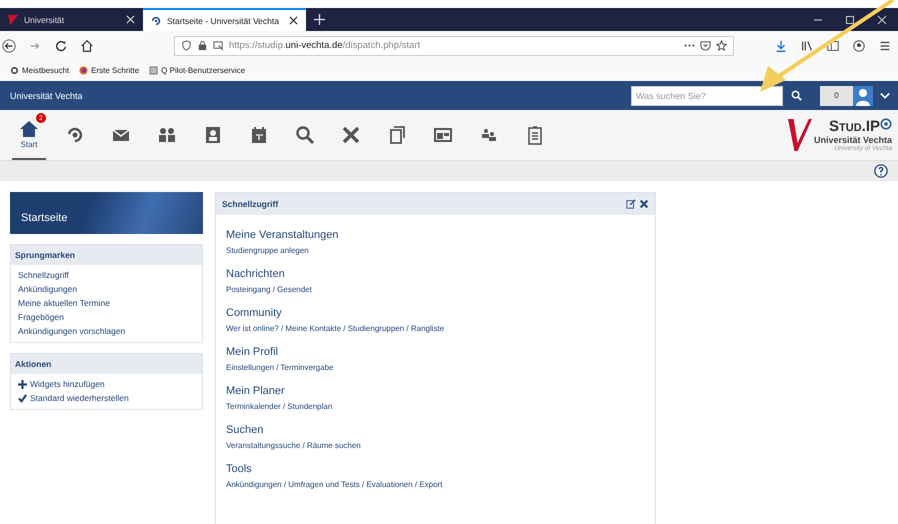 This screenshot has height=524, width=898. I want to click on lock-icon, so click(202, 45).